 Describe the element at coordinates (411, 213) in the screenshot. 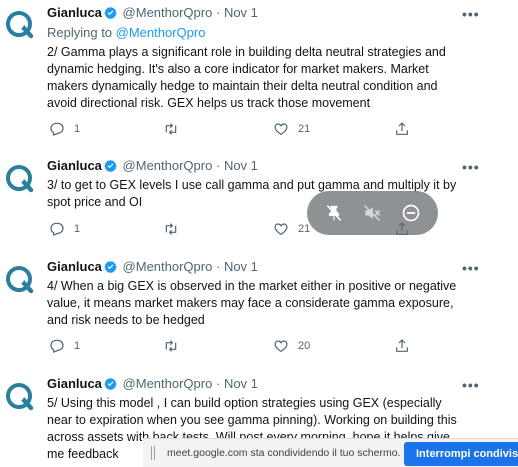

I see `remove-icon` at that location.